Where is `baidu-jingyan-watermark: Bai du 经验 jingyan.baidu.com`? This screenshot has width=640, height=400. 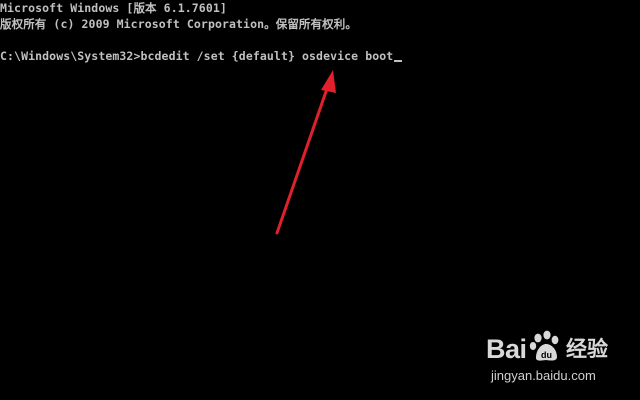 baidu-jingyan-watermark: Bai du 经验 jingyan.baidu.com is located at coordinates (553, 357).